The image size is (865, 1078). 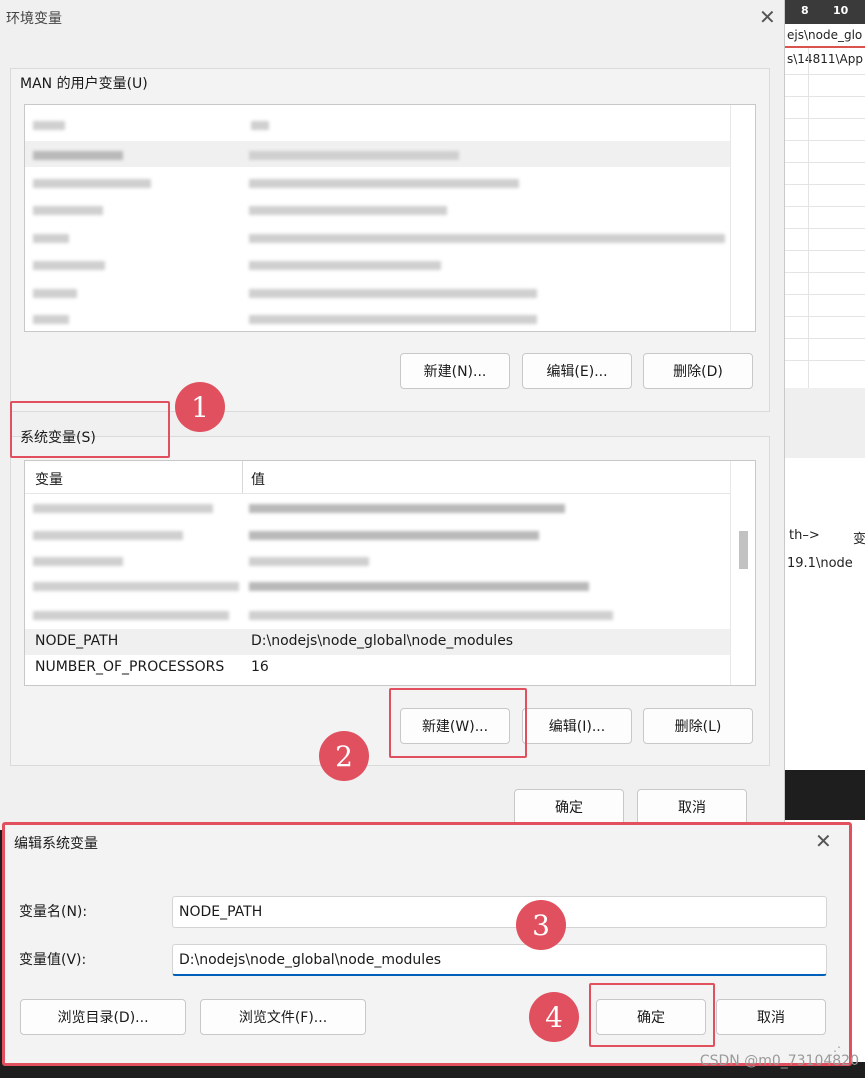 I want to click on user-variables-label: MAN 的用户变量(U), so click(x=84, y=84).